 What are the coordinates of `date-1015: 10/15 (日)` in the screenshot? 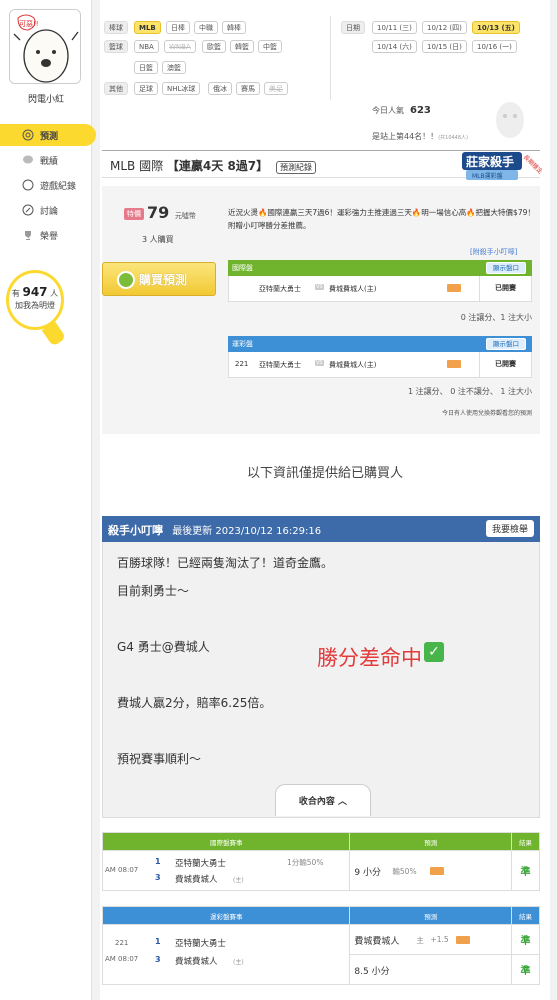 It's located at (444, 46).